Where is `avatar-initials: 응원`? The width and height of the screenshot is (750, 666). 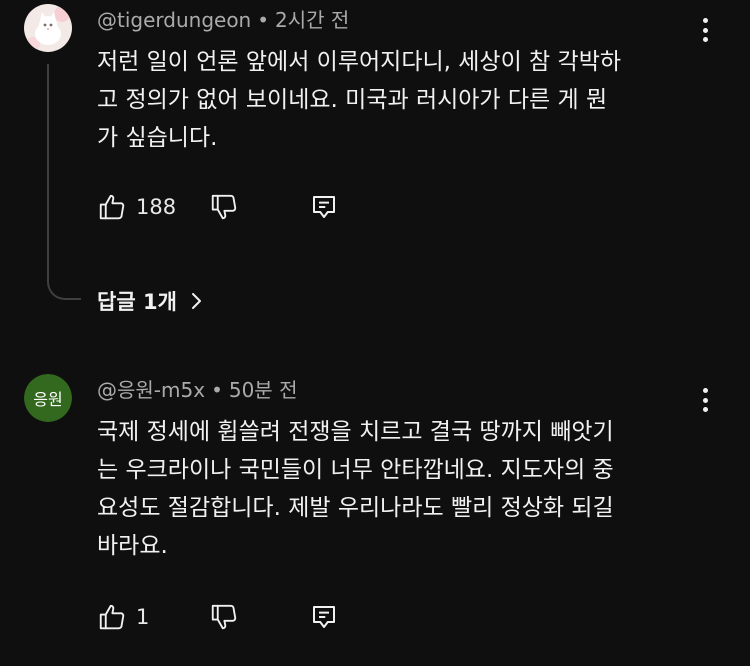 avatar-initials: 응원 is located at coordinates (48, 398).